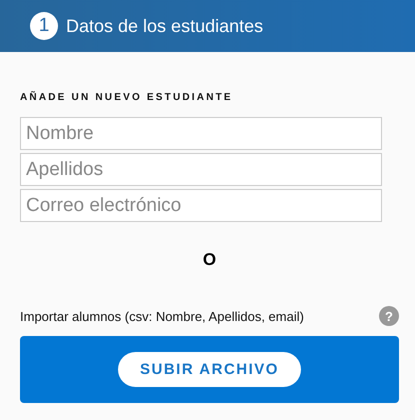 The image size is (415, 420). I want to click on help-icon: ?, so click(389, 316).